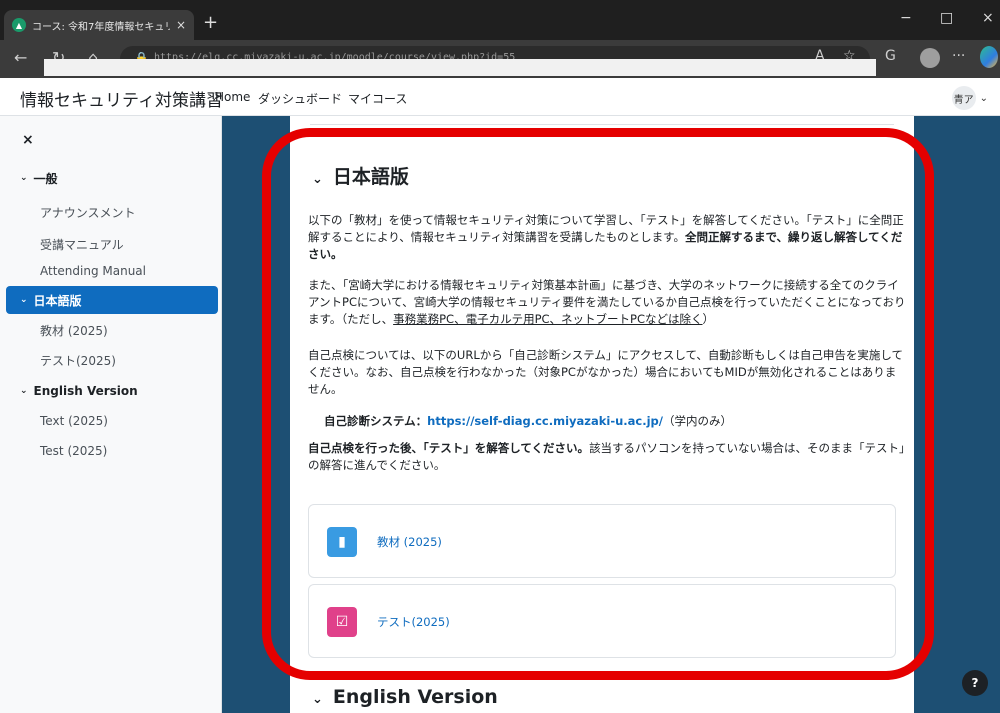 The height and width of the screenshot is (713, 1000). What do you see at coordinates (946, 18) in the screenshot?
I see `maximize-button: □` at bounding box center [946, 18].